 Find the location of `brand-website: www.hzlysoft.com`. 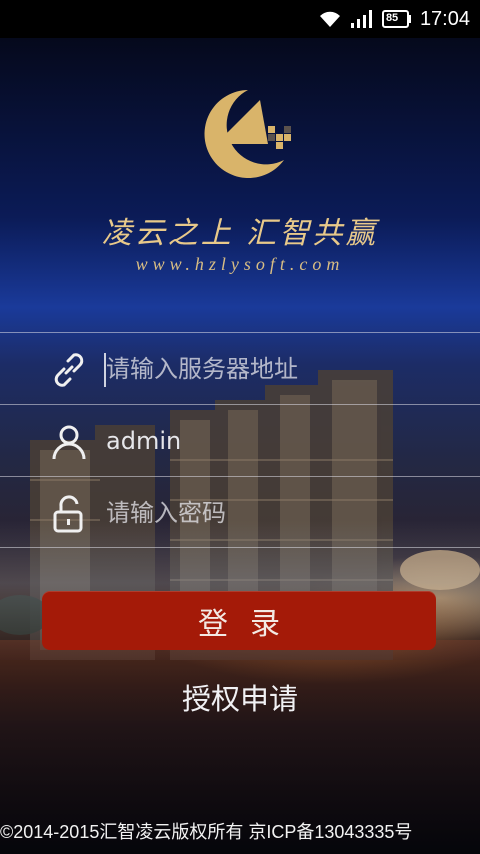

brand-website: www.hzlysoft.com is located at coordinates (240, 264).